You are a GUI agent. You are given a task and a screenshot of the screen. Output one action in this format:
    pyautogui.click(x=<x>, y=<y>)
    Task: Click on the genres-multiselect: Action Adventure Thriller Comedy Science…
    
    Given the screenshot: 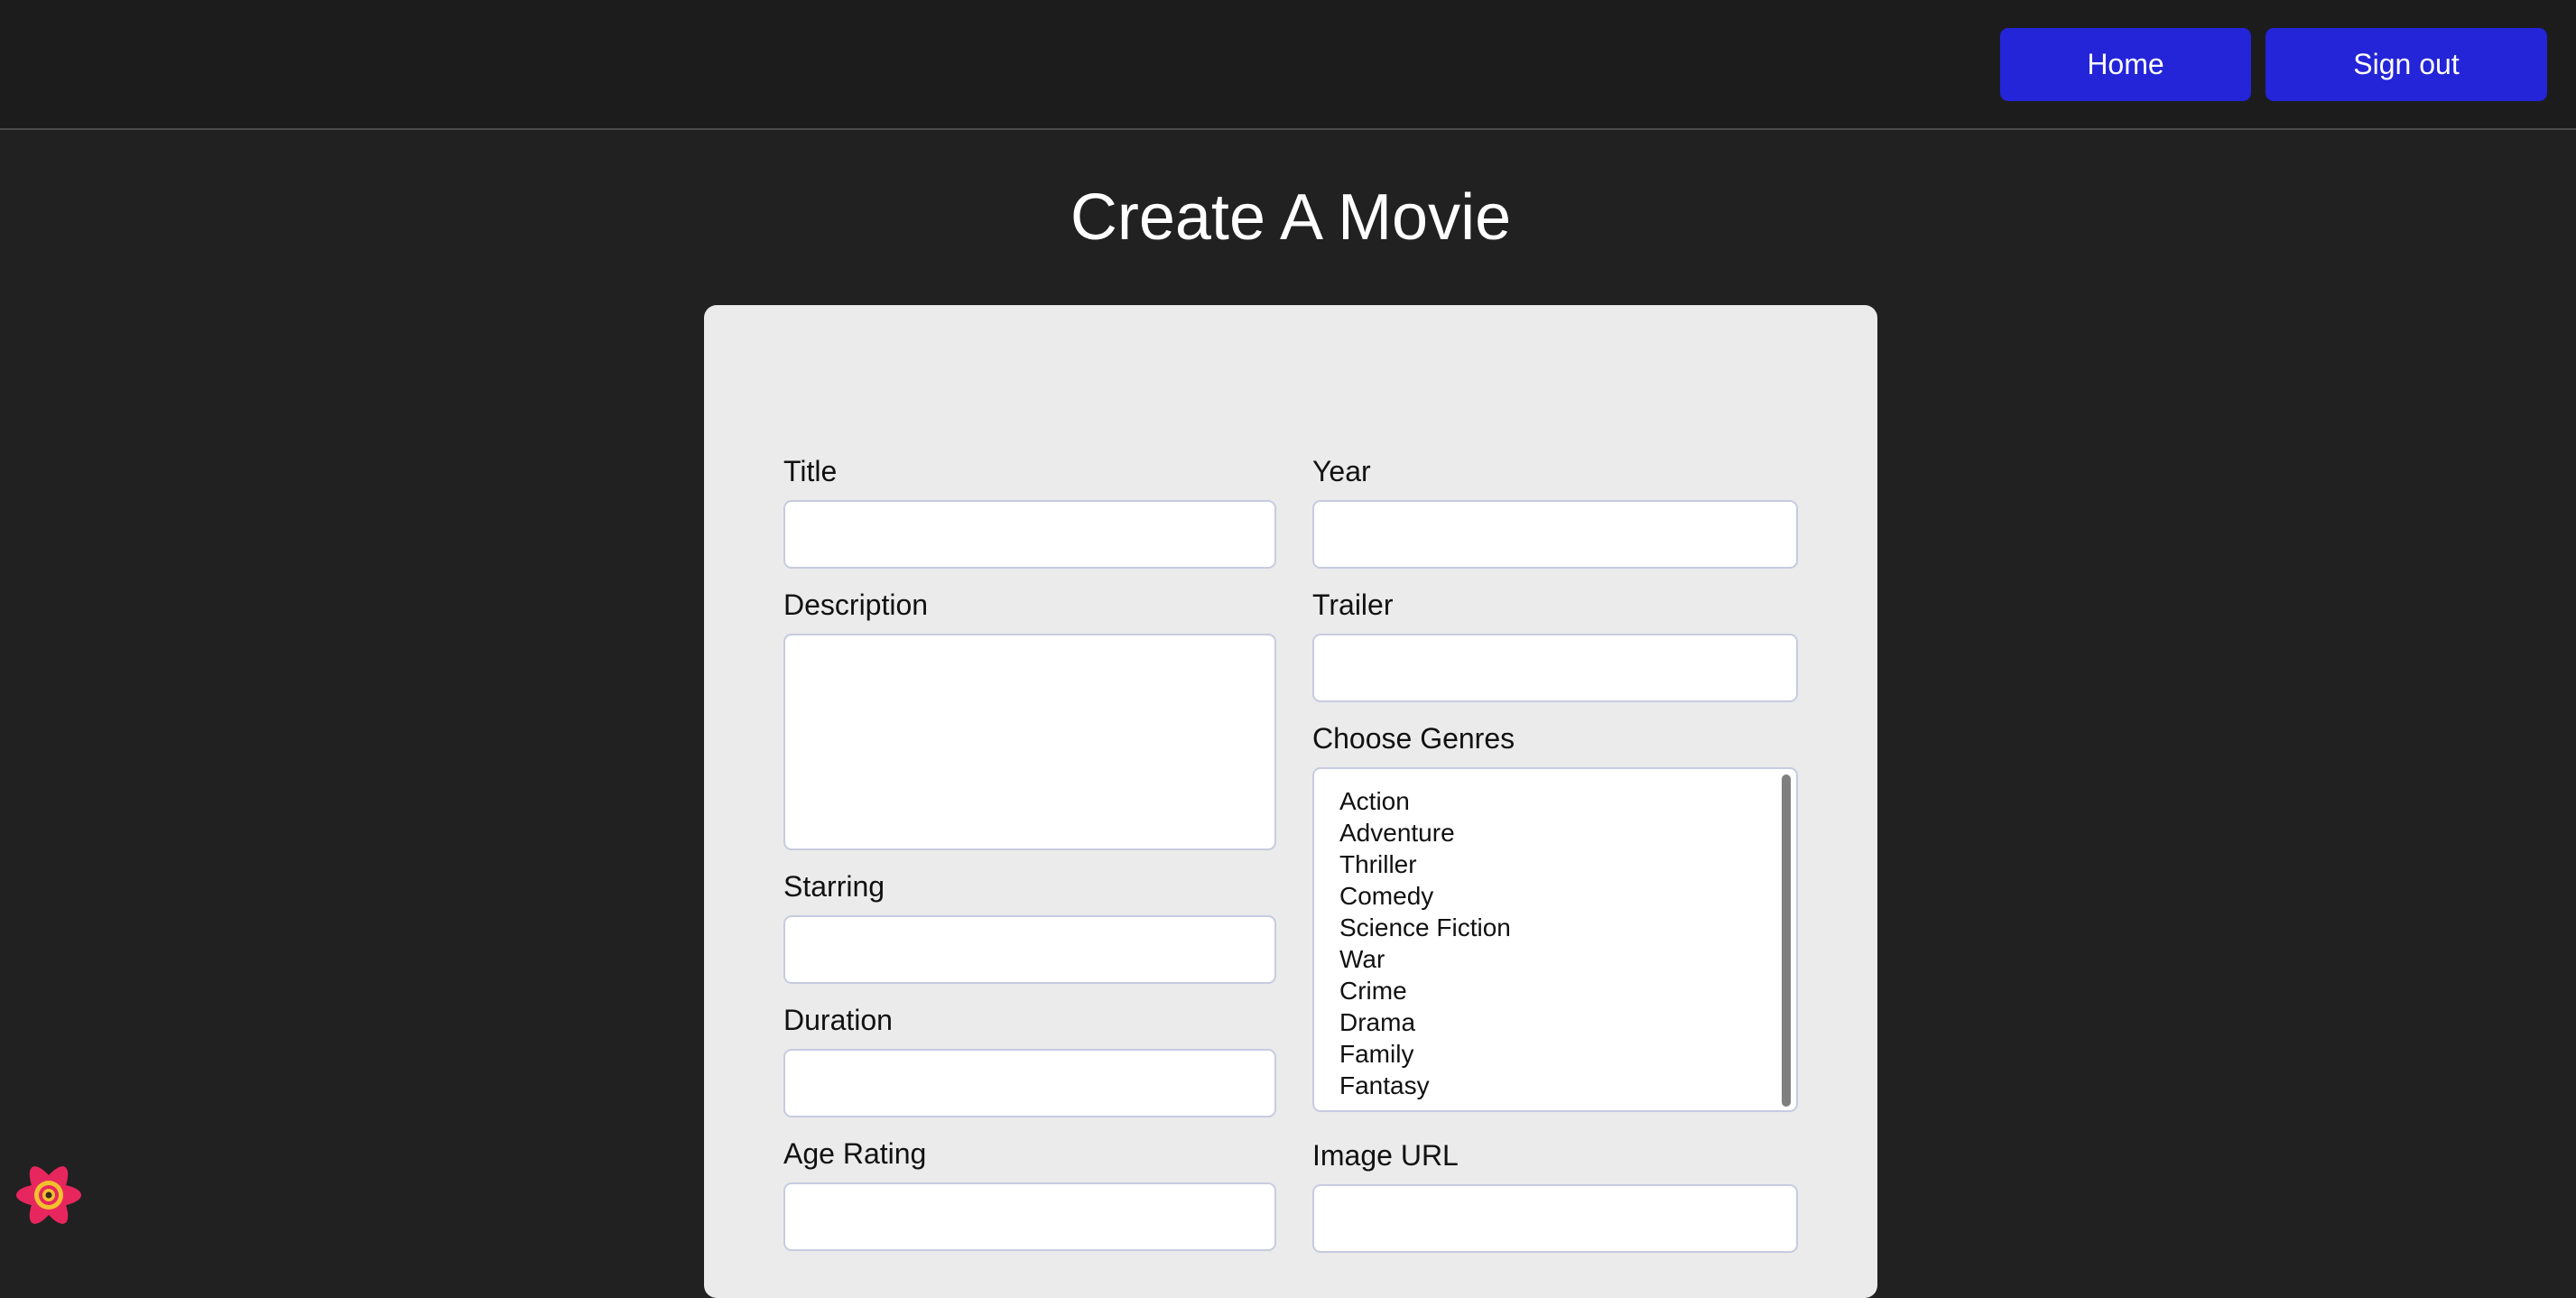 What is the action you would take?
    pyautogui.click(x=1555, y=940)
    